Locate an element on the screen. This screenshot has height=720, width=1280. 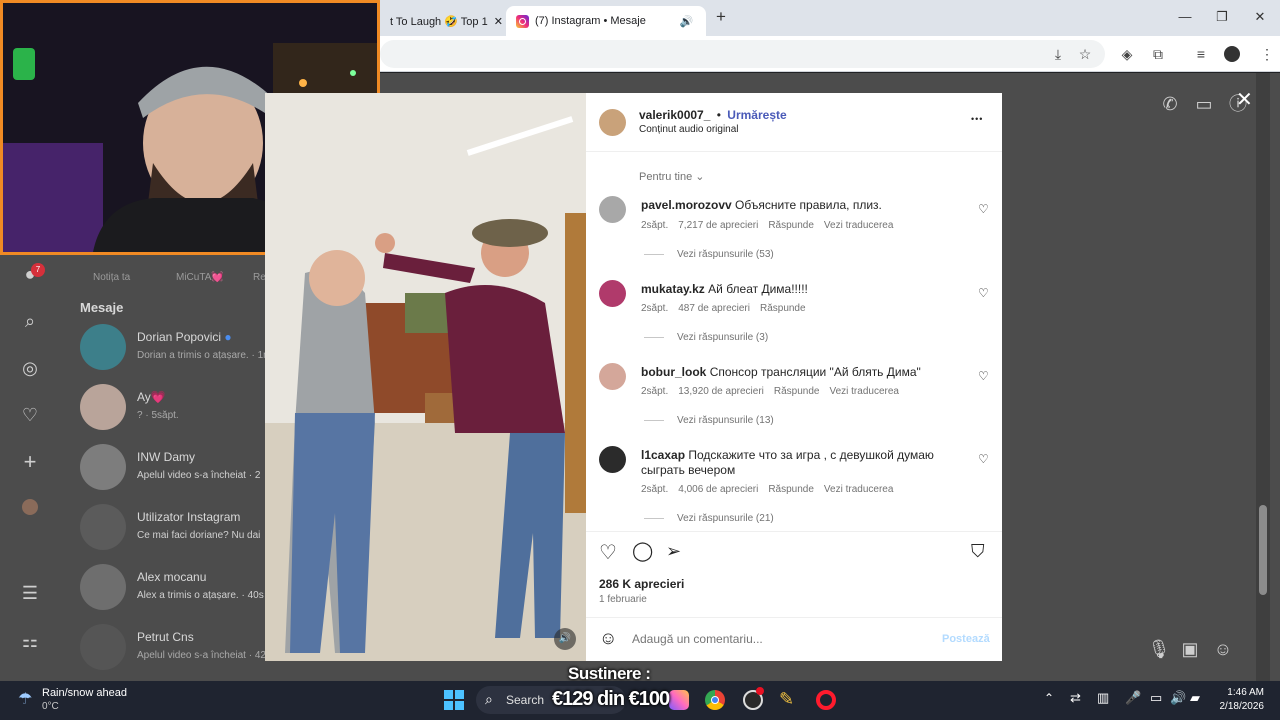
comment-bubble-icon: ◯ is located at coordinates (642, 551).